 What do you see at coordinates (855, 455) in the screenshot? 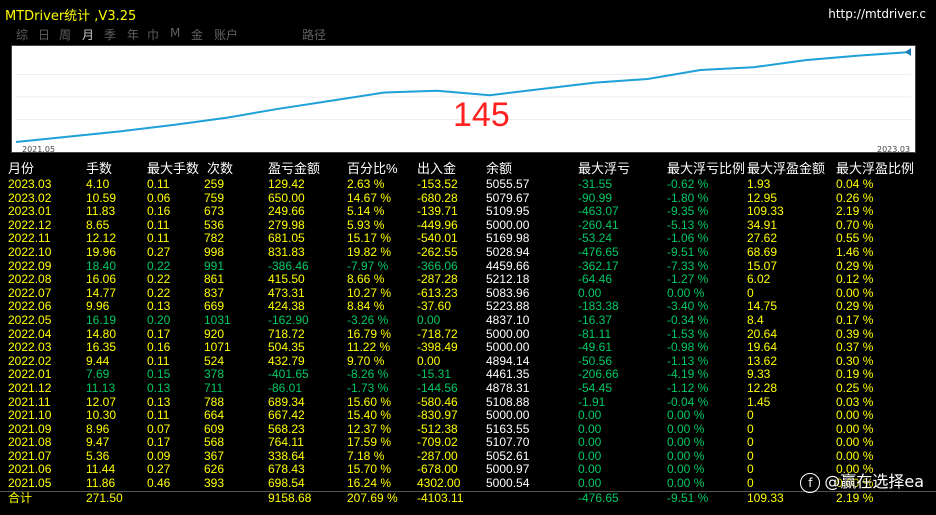
I see `cell-max-floating-profit-pct: 0.00 %` at bounding box center [855, 455].